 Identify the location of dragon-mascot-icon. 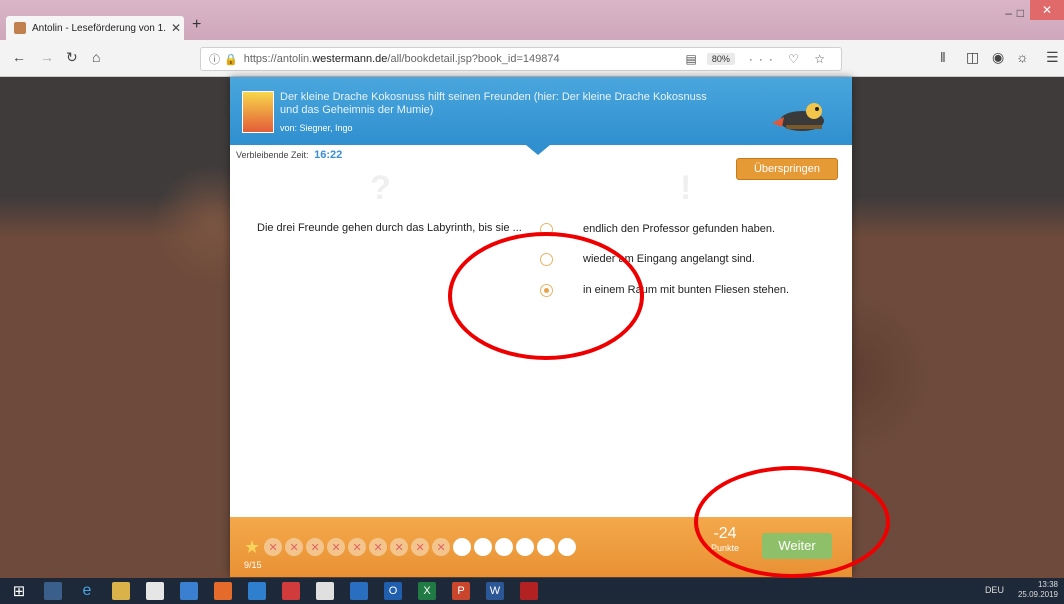
(798, 117).